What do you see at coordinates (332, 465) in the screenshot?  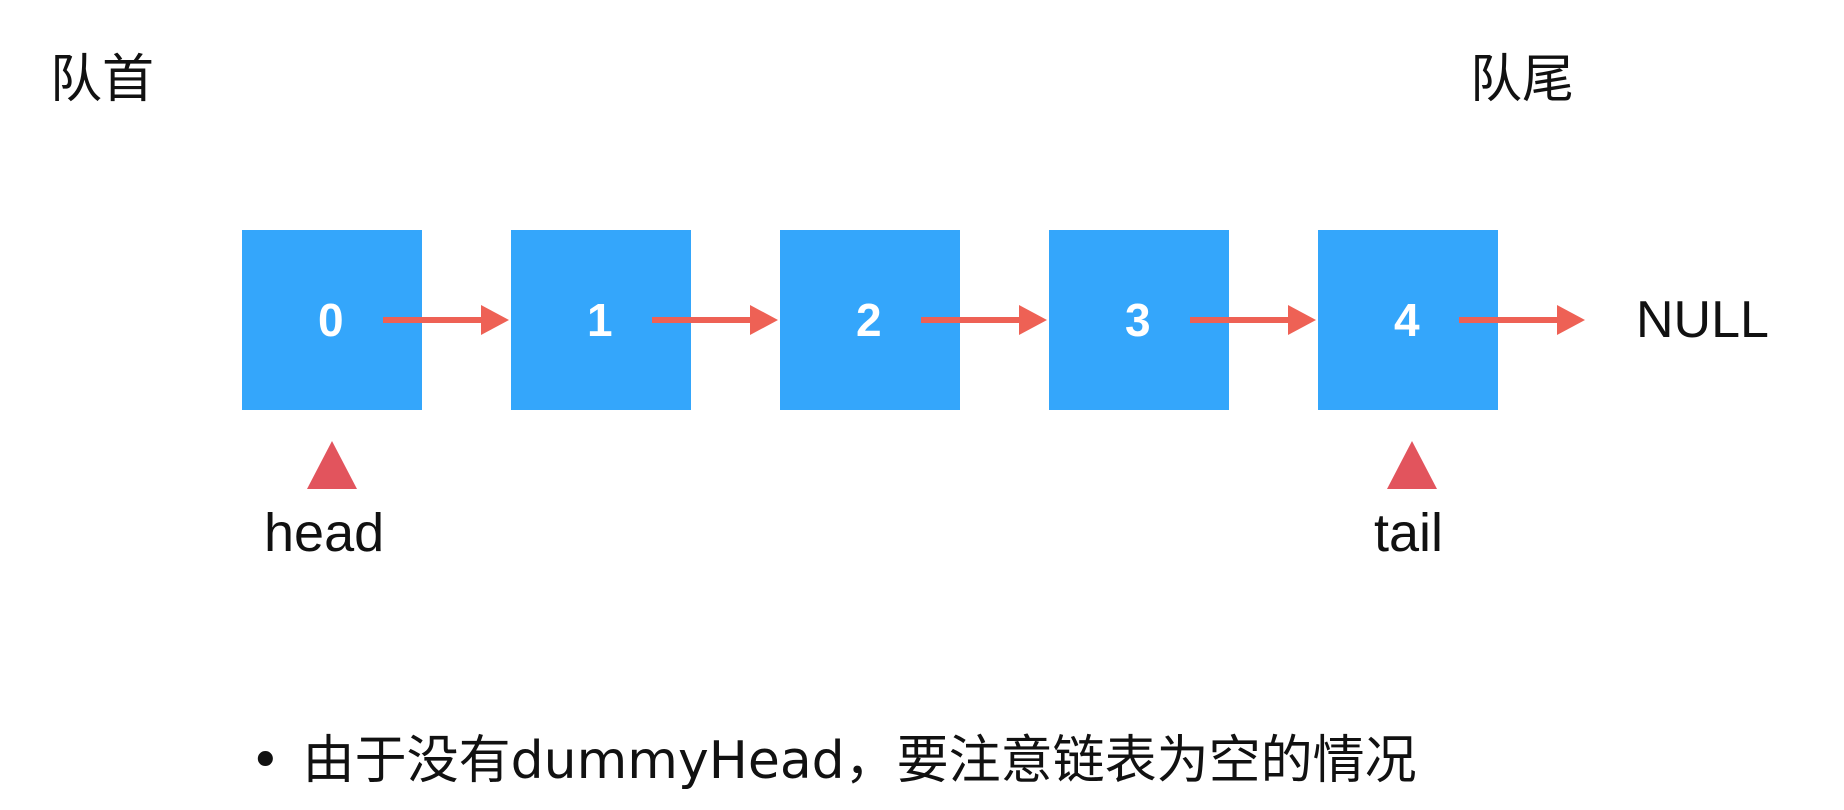 I see `head-pointer-icon` at bounding box center [332, 465].